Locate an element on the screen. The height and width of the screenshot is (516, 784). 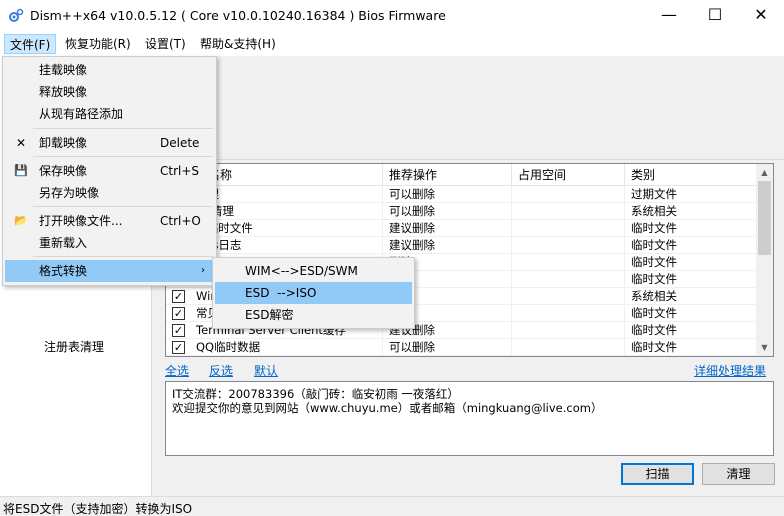
menu-settings: 设置(T) is located at coordinates (165, 44).